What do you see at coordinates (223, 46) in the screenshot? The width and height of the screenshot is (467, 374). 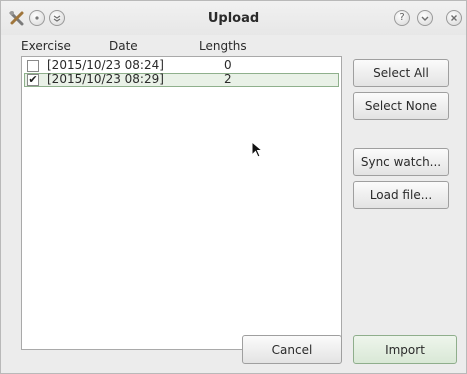 I see `column-header-lengths: Lengths` at bounding box center [223, 46].